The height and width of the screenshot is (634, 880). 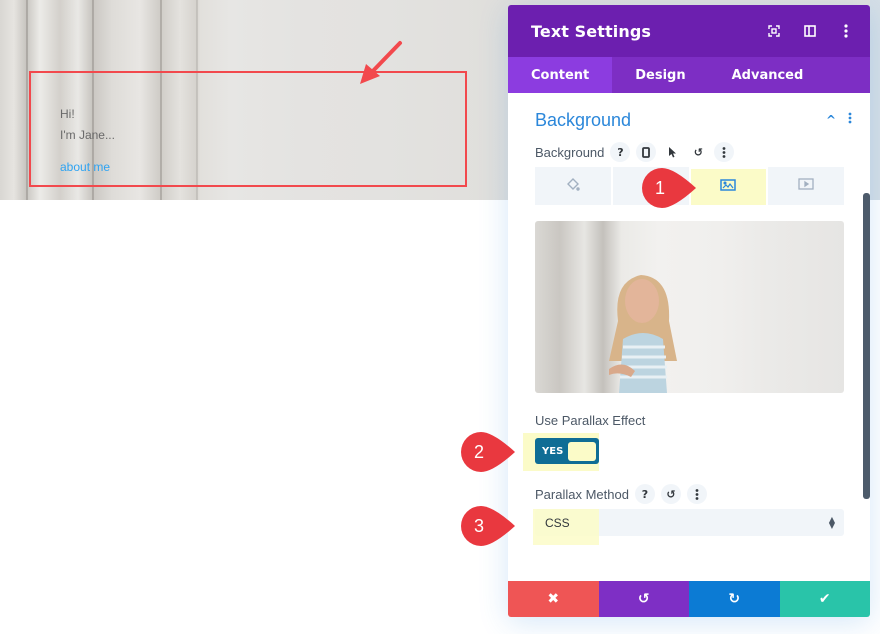 I want to click on callout-number: 2, so click(x=478, y=451).